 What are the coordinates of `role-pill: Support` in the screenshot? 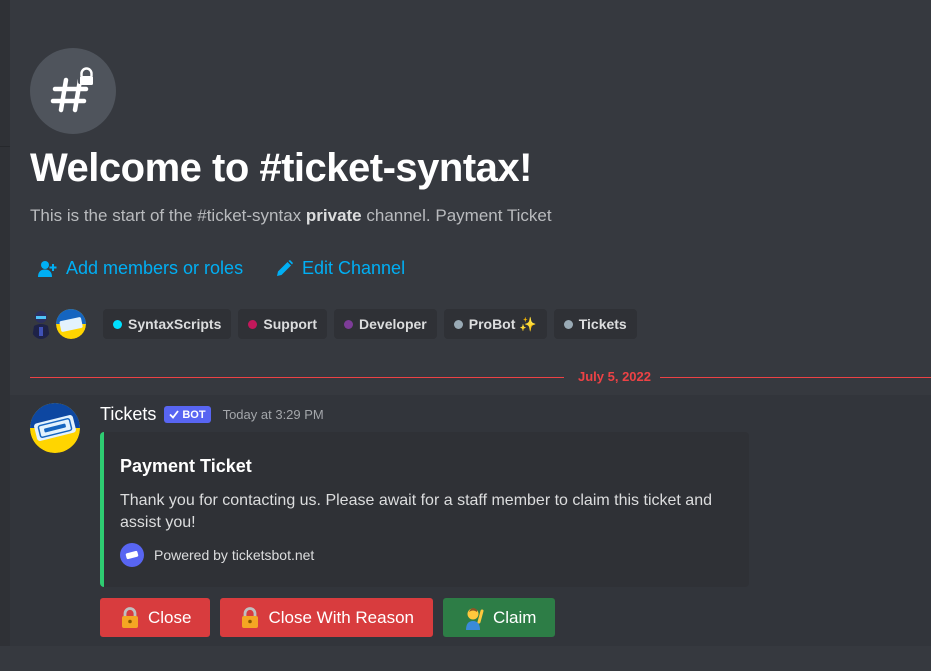 It's located at (283, 324).